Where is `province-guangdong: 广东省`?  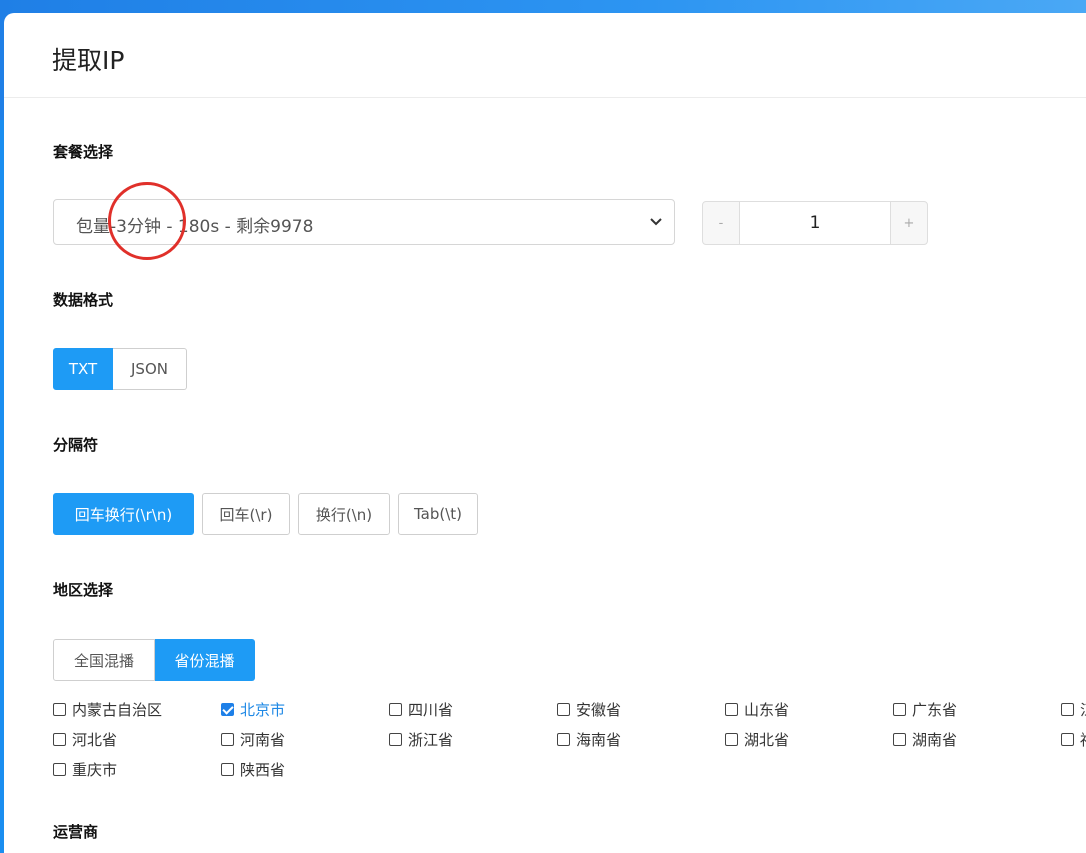
province-guangdong: 广东省 is located at coordinates (925, 709).